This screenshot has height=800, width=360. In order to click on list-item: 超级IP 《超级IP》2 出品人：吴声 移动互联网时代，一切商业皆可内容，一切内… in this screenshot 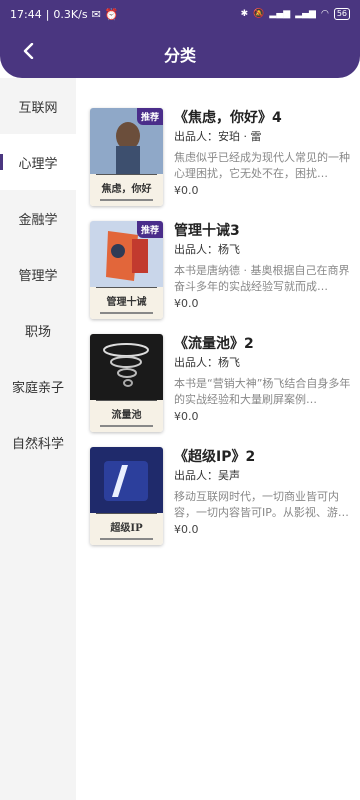, I will do `click(223, 499)`.